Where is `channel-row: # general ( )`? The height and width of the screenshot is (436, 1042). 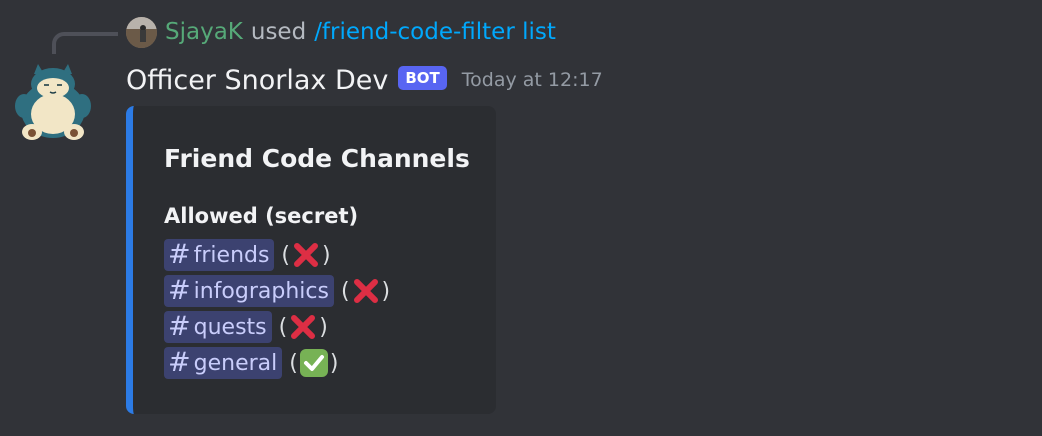 channel-row: # general ( ) is located at coordinates (277, 363).